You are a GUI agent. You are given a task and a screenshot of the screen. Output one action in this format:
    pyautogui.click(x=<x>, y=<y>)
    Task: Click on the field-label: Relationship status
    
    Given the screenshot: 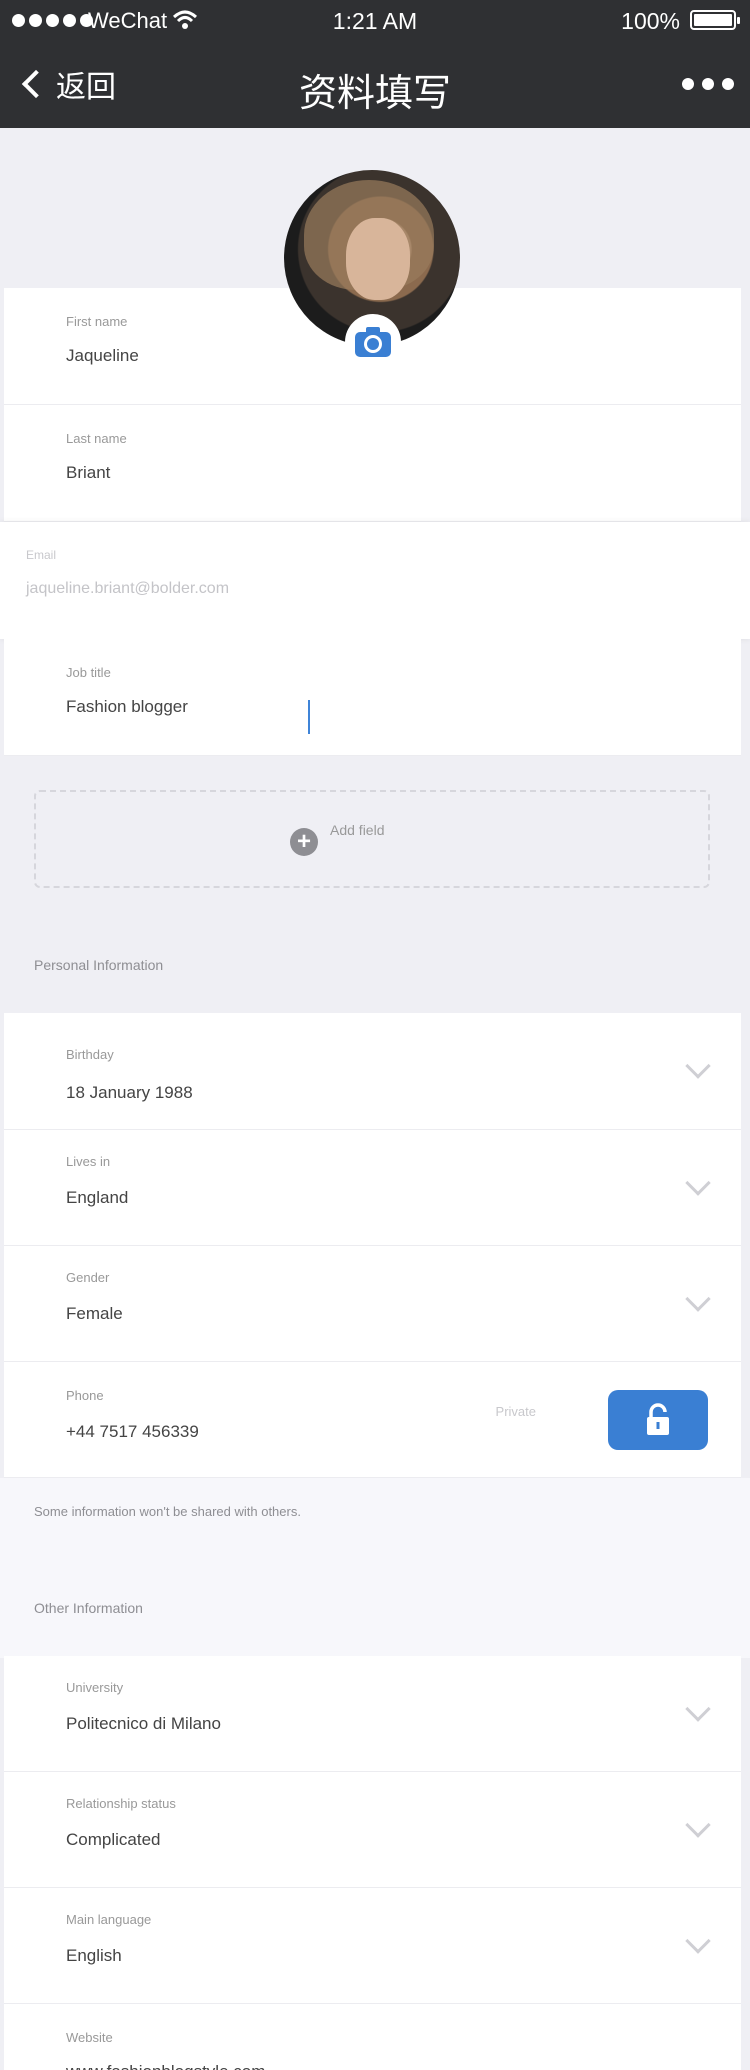 What is the action you would take?
    pyautogui.click(x=121, y=1803)
    